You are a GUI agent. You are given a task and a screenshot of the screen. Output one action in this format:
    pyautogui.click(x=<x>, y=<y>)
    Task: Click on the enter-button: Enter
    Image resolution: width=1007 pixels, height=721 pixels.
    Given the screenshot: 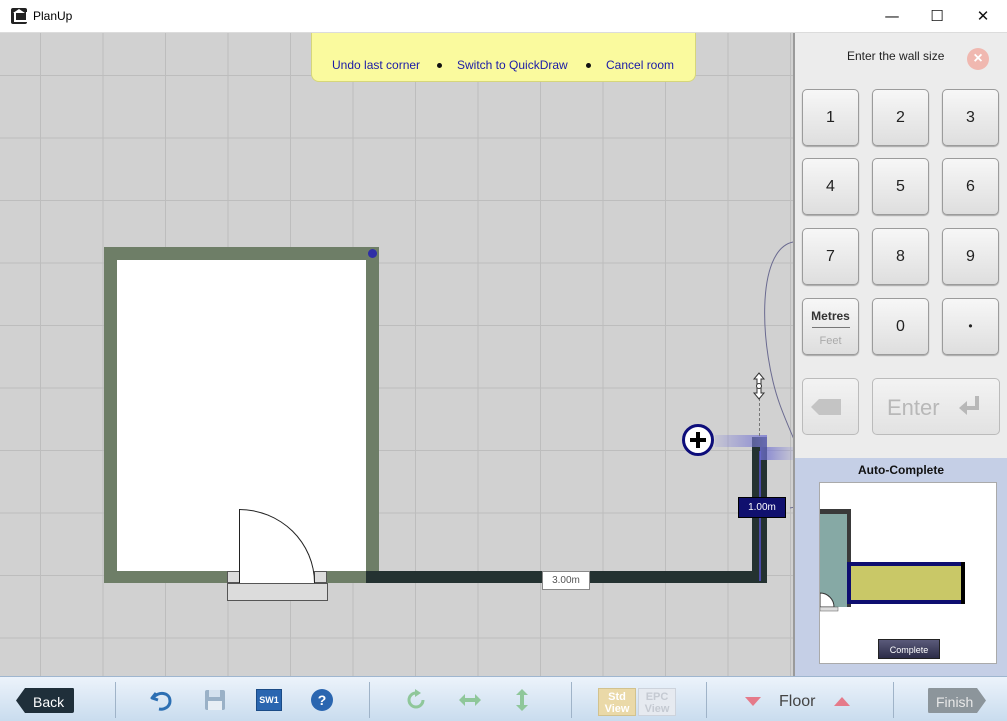 What is the action you would take?
    pyautogui.click(x=936, y=406)
    